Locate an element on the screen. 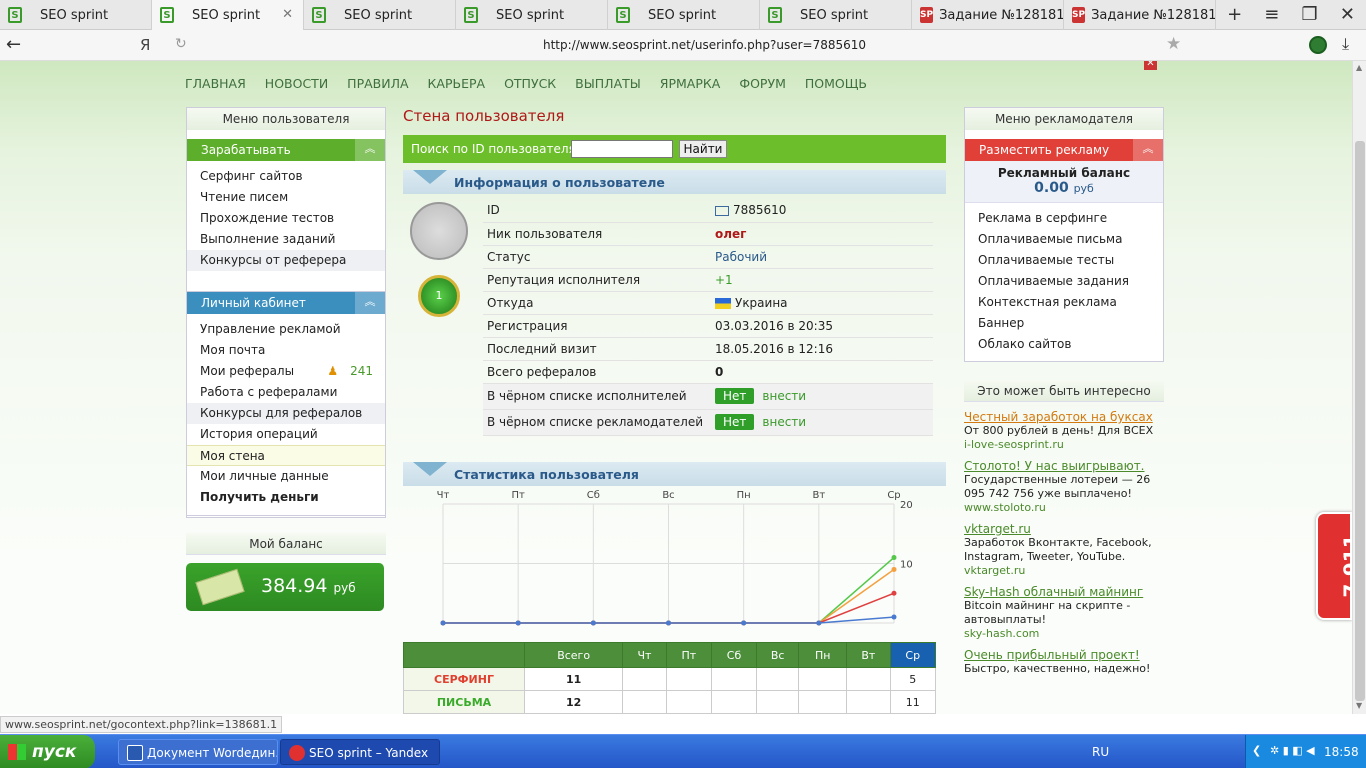 The width and height of the screenshot is (1366, 768). ad-title: Столото! У нас выигрывают. is located at coordinates (1064, 466).